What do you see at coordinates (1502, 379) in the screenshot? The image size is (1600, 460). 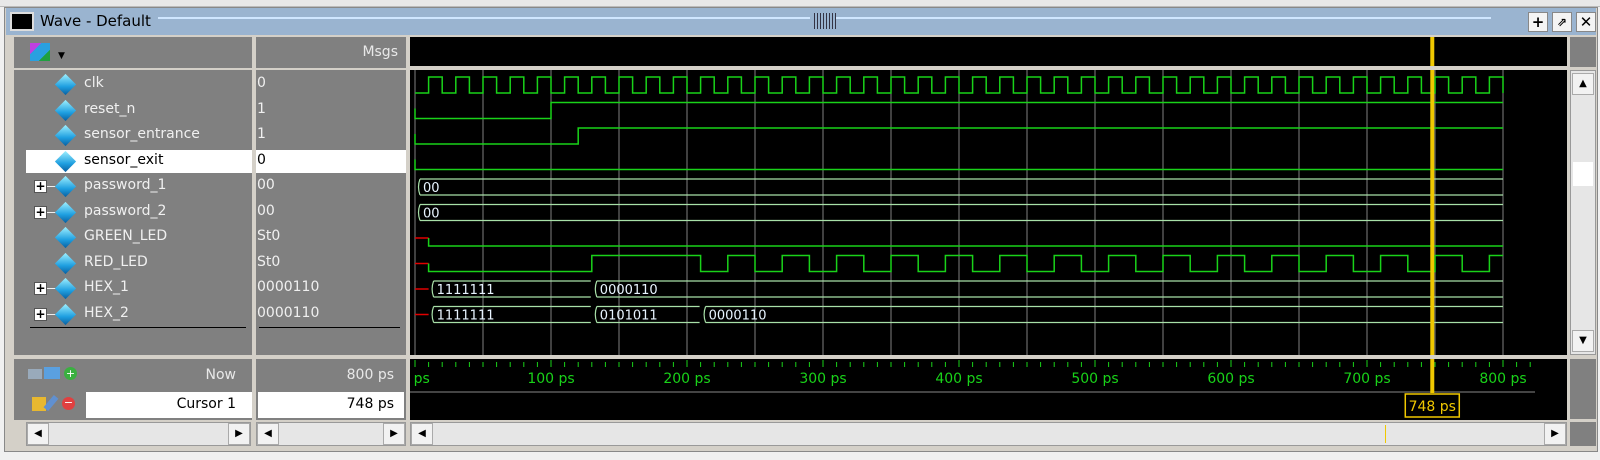 I see `time-label: 800 ps` at bounding box center [1502, 379].